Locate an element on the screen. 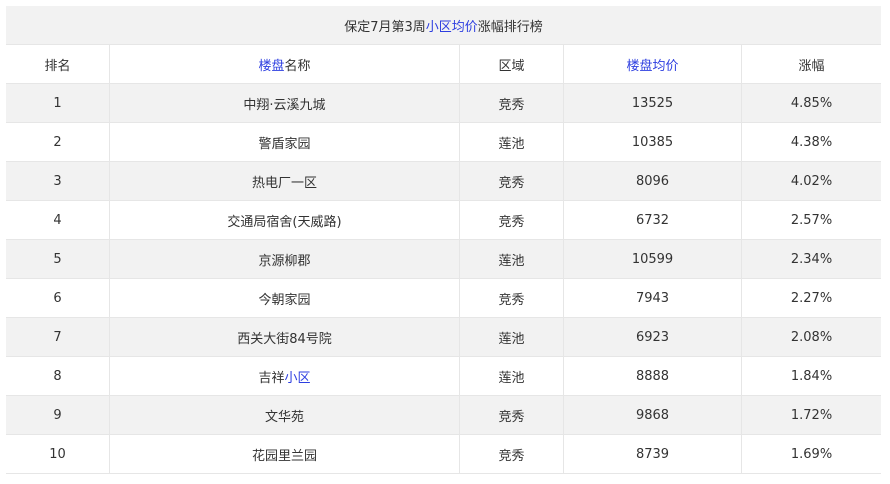 The image size is (890, 484). cell-change: 2.34% is located at coordinates (812, 259).